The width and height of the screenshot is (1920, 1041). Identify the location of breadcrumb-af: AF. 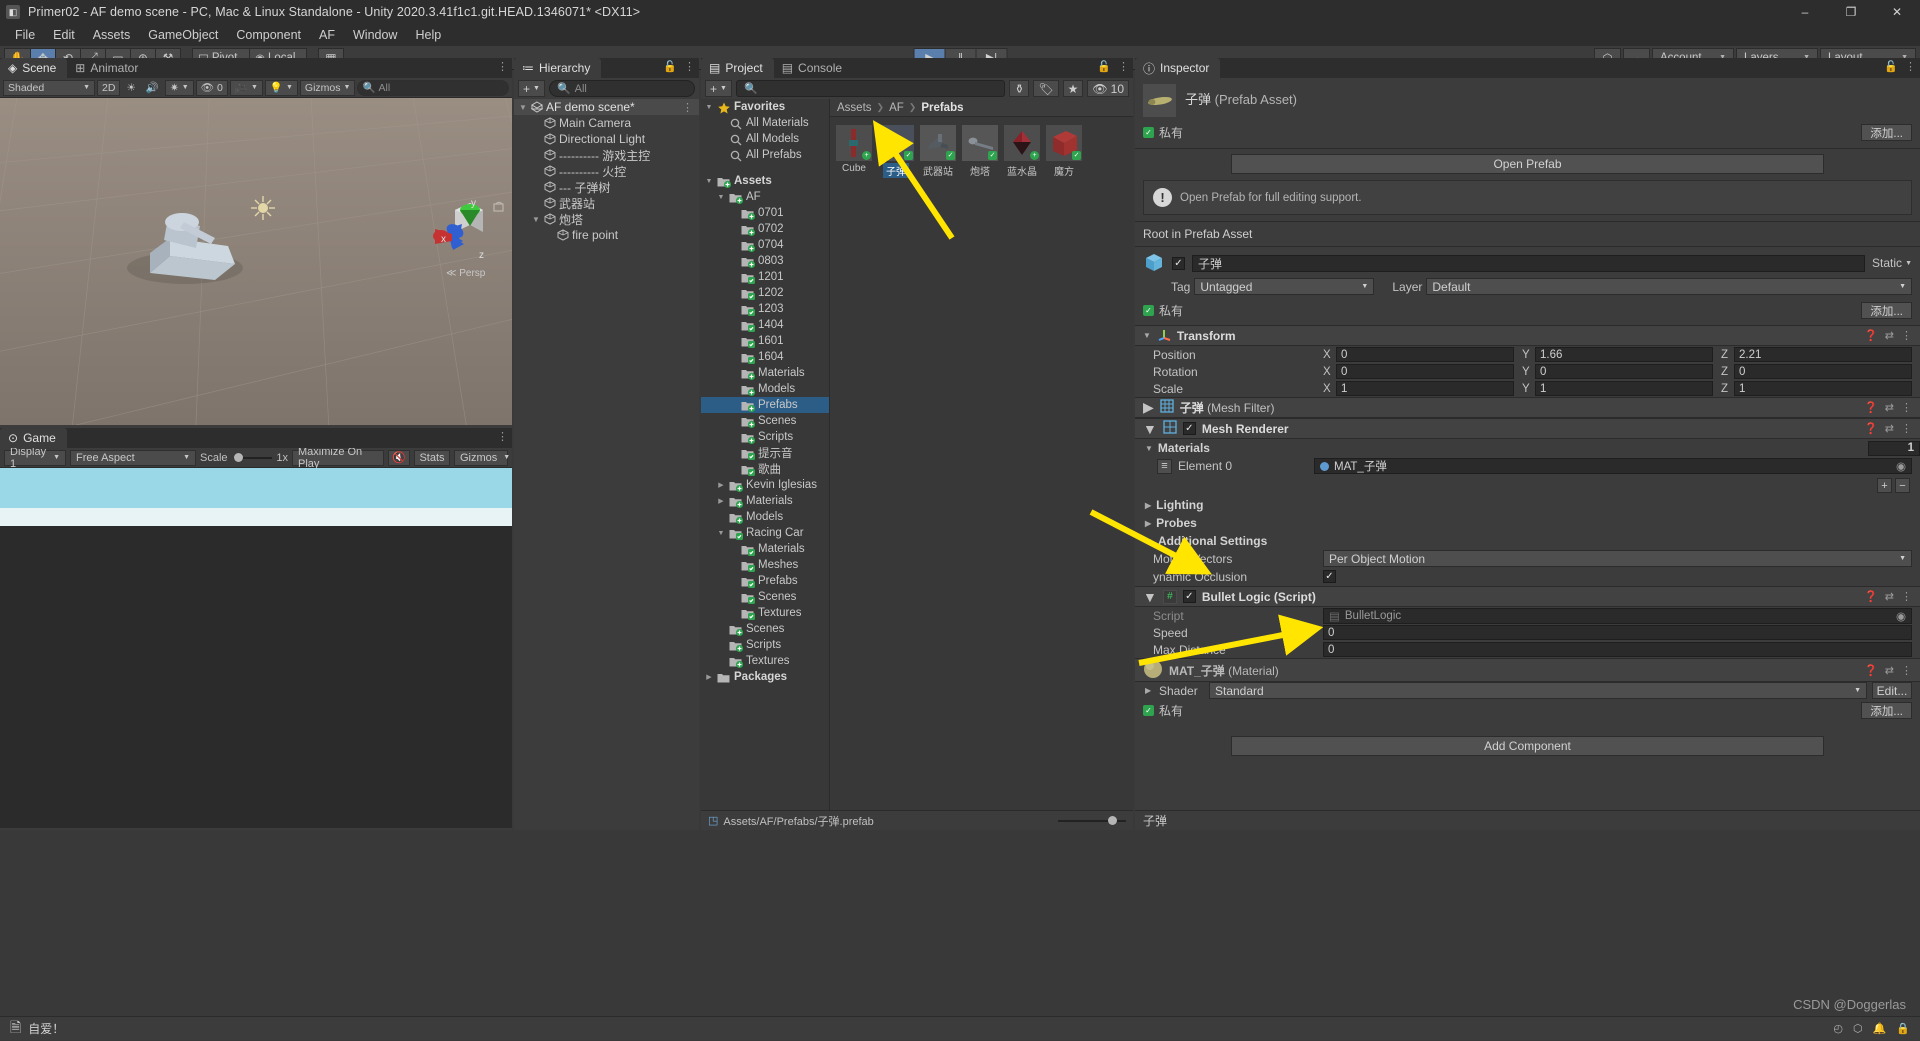
(896, 108).